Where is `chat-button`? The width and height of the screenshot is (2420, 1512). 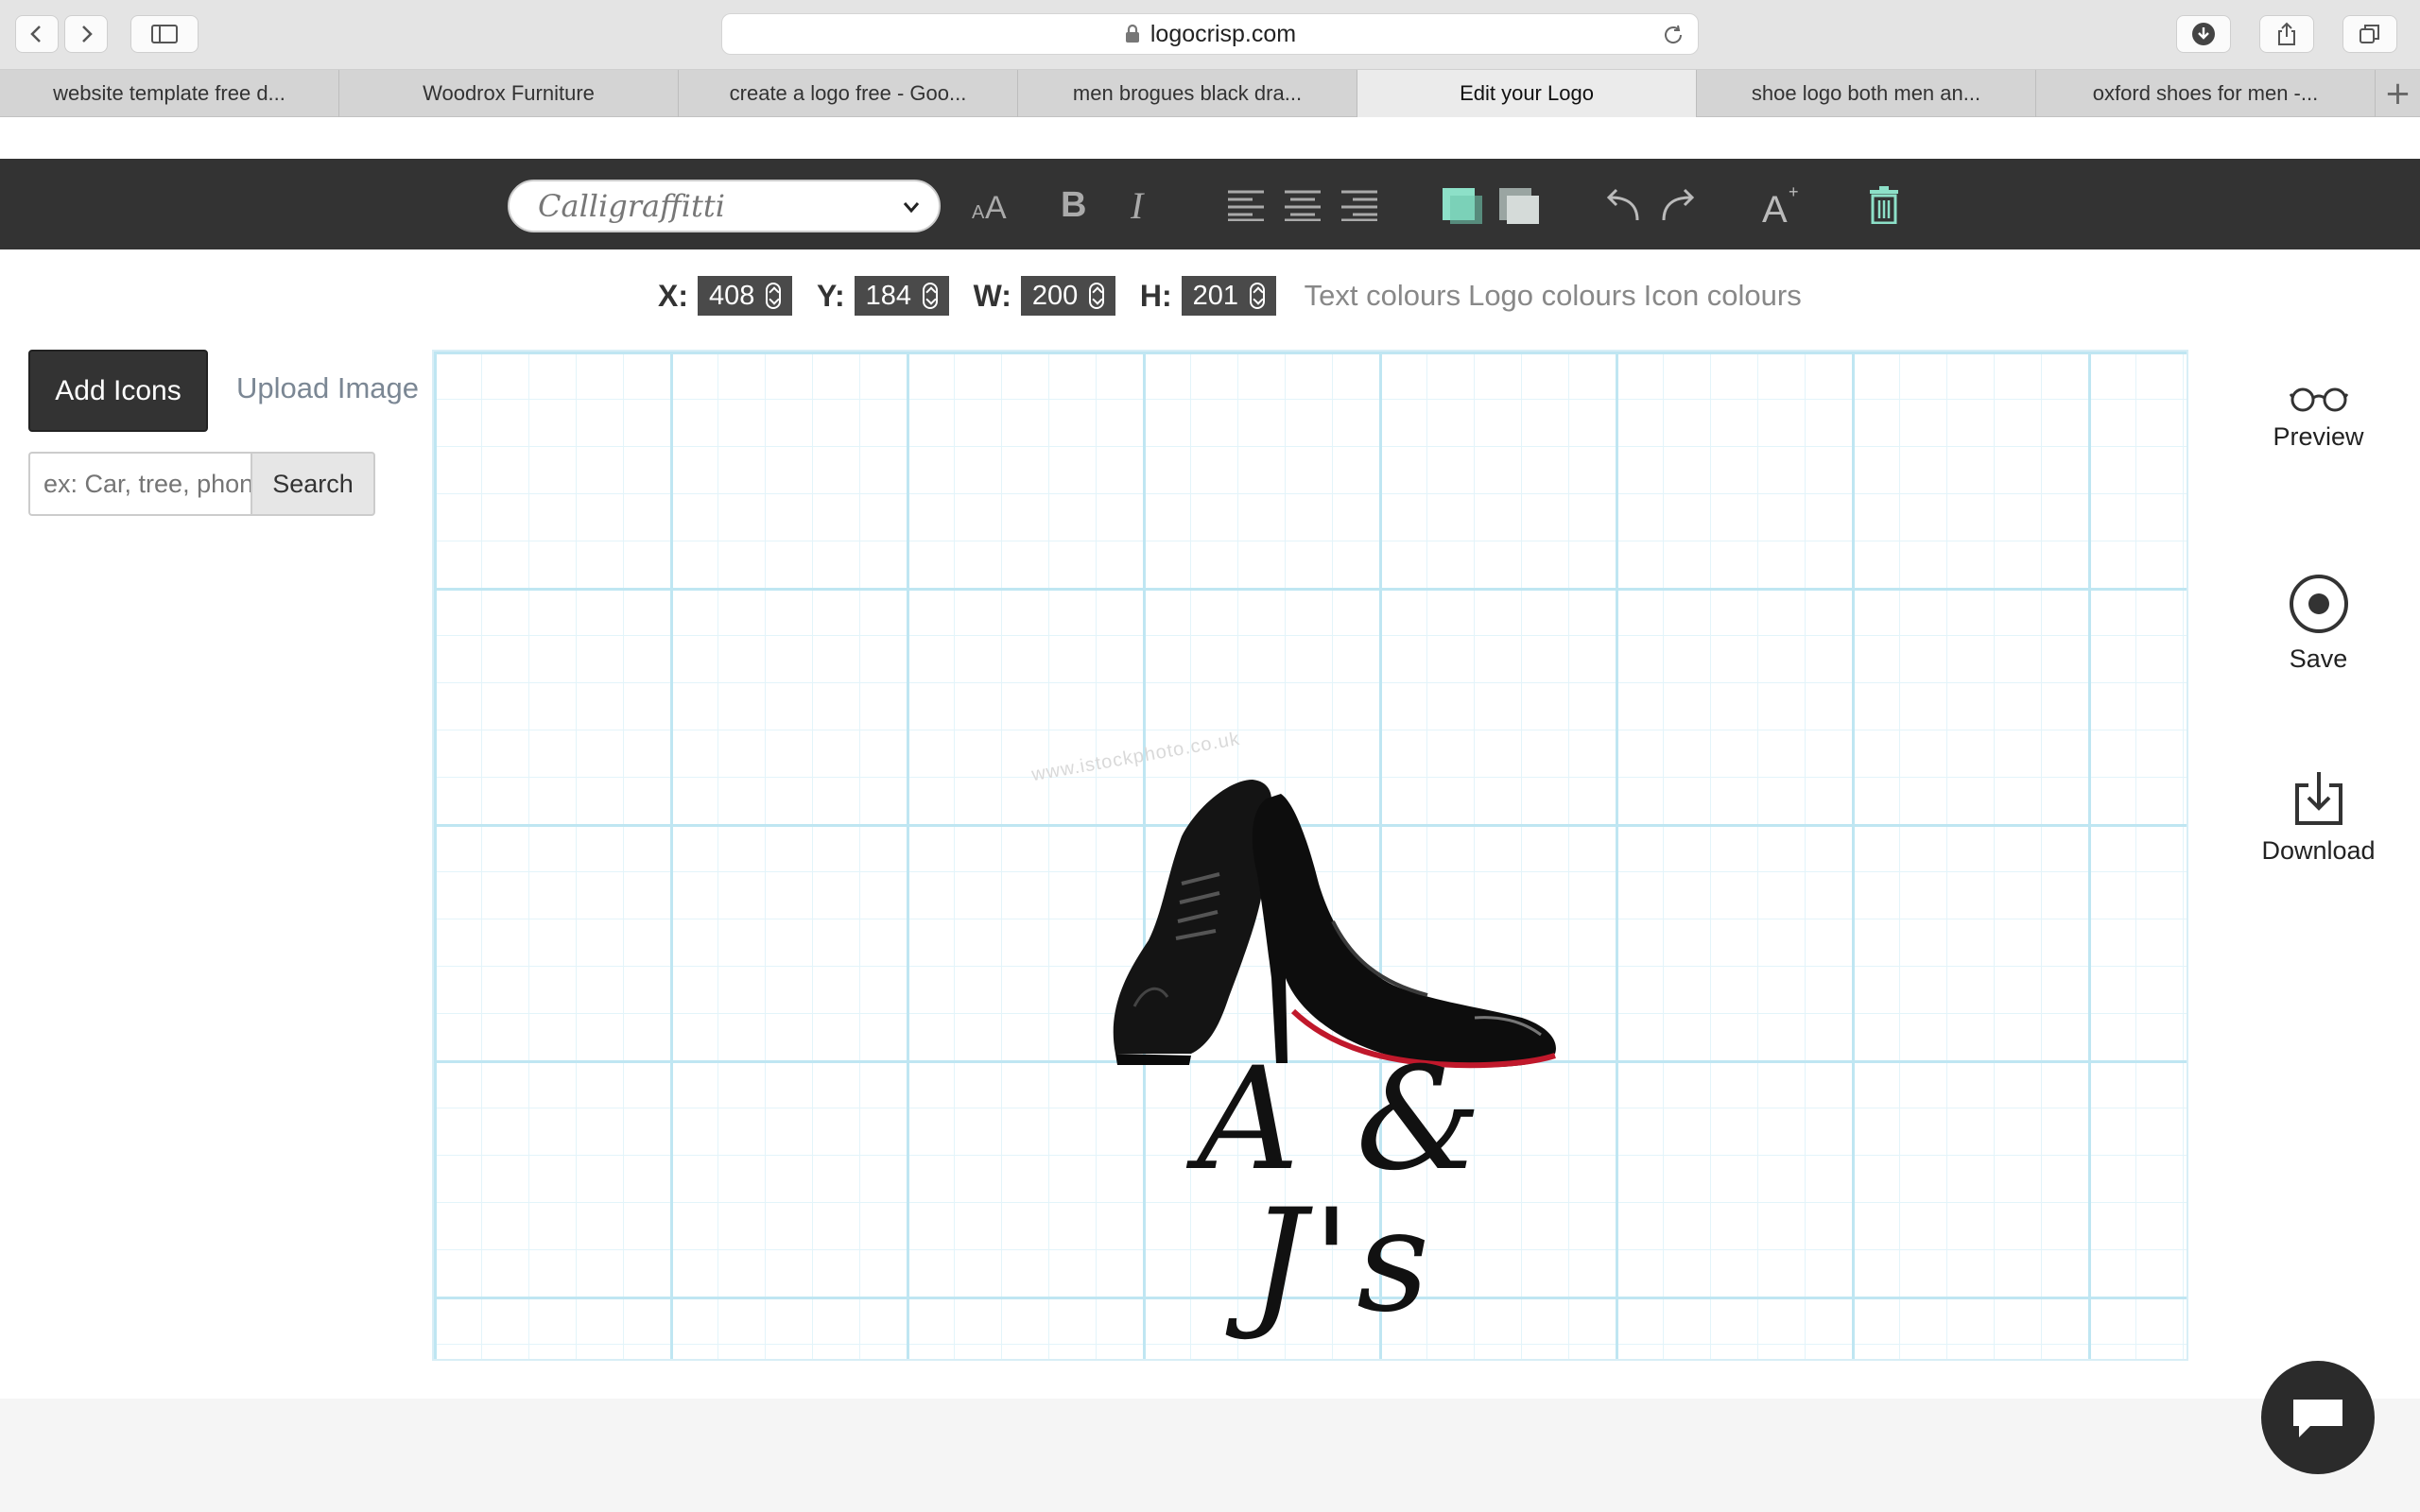 chat-button is located at coordinates (2318, 1417).